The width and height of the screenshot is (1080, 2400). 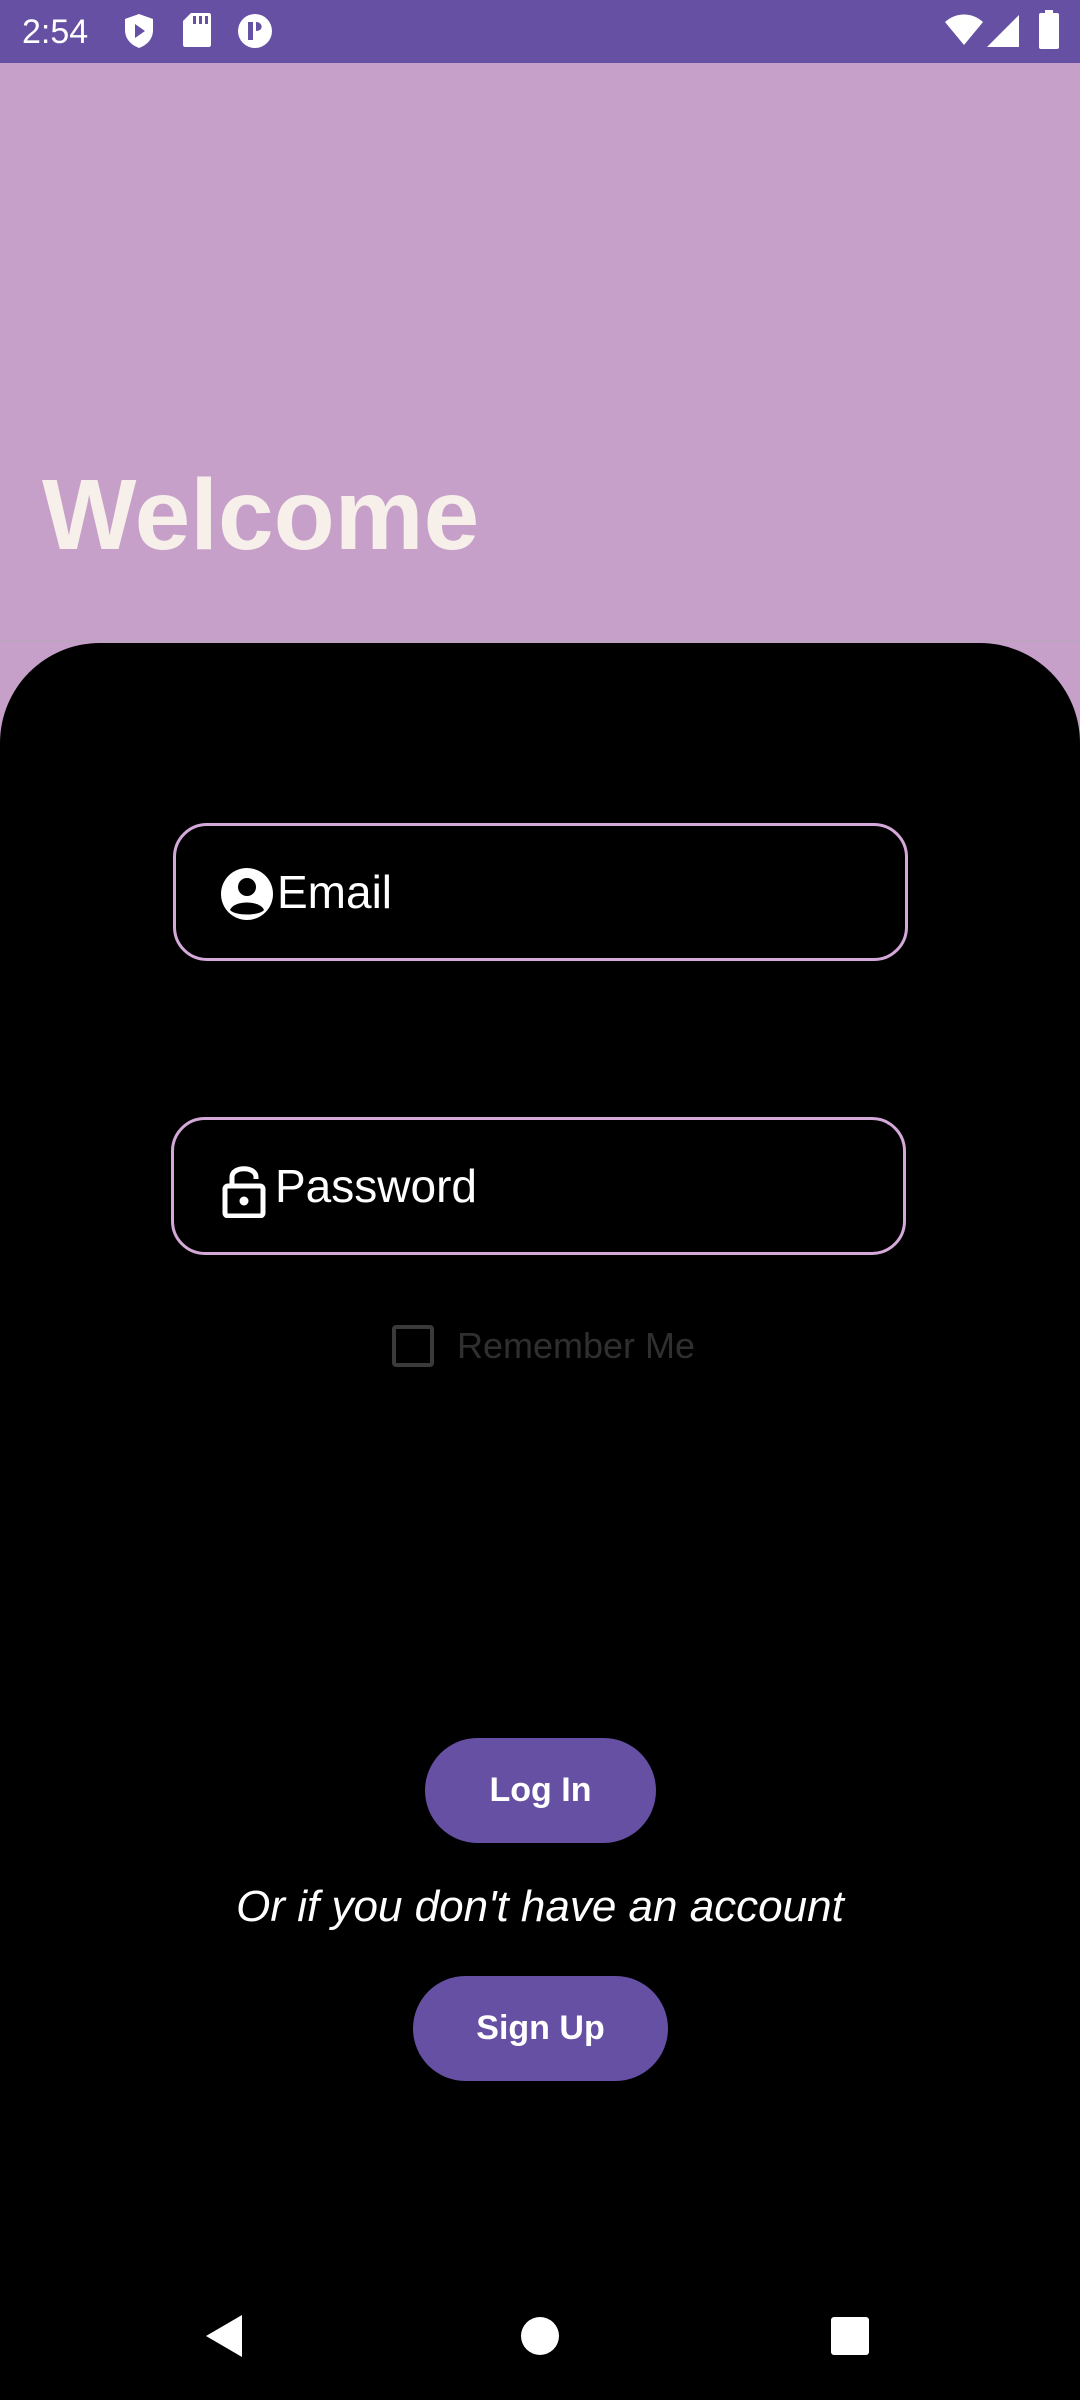 What do you see at coordinates (576, 1345) in the screenshot?
I see `remember-me-label: Remember Me` at bounding box center [576, 1345].